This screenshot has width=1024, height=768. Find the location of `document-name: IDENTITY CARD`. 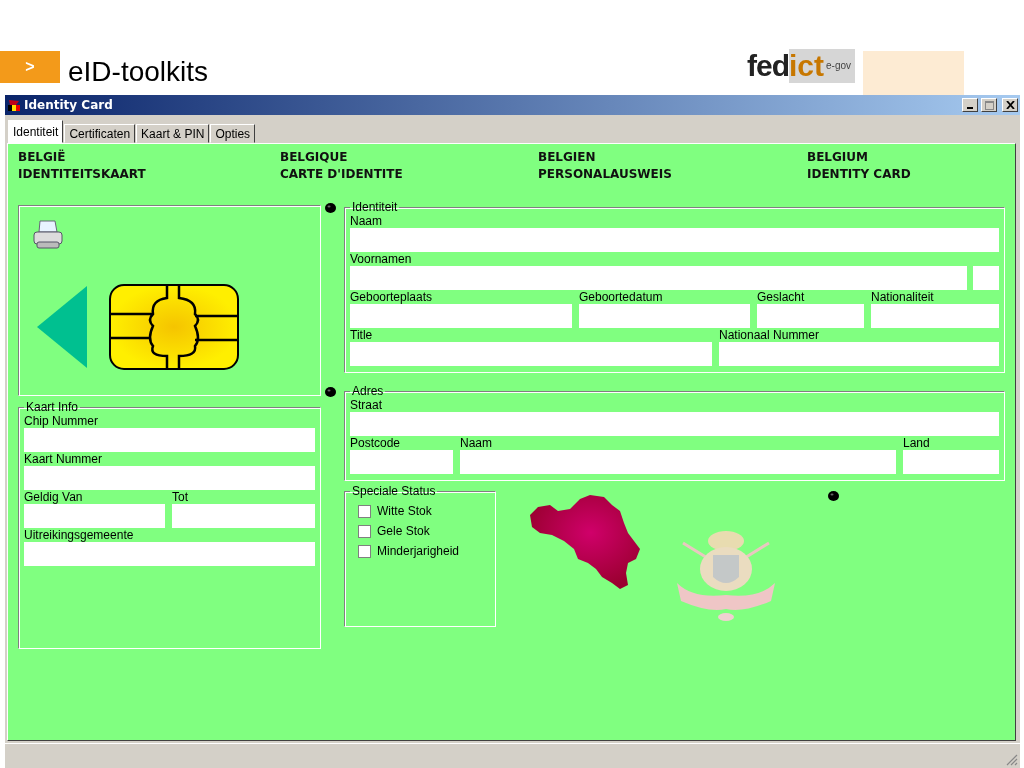

document-name: IDENTITY CARD is located at coordinates (859, 174).